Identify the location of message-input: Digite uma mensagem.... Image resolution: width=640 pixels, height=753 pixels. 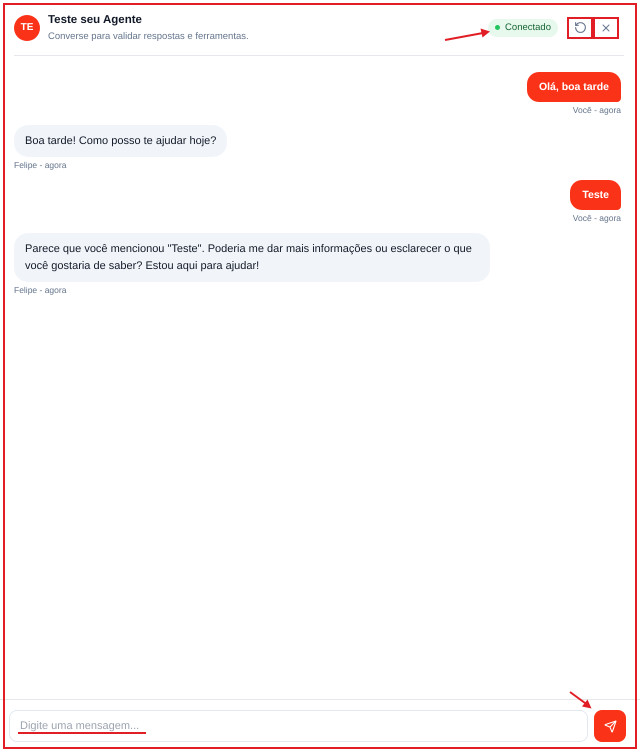
(298, 726).